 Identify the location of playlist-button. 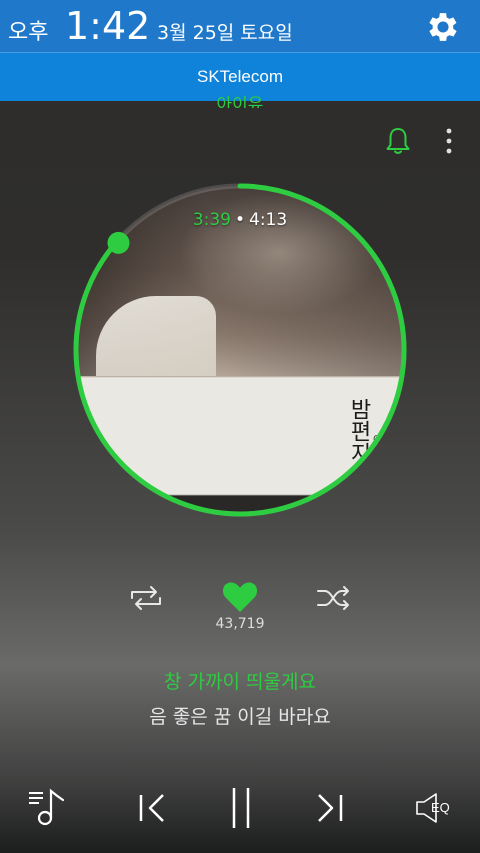
(47, 807).